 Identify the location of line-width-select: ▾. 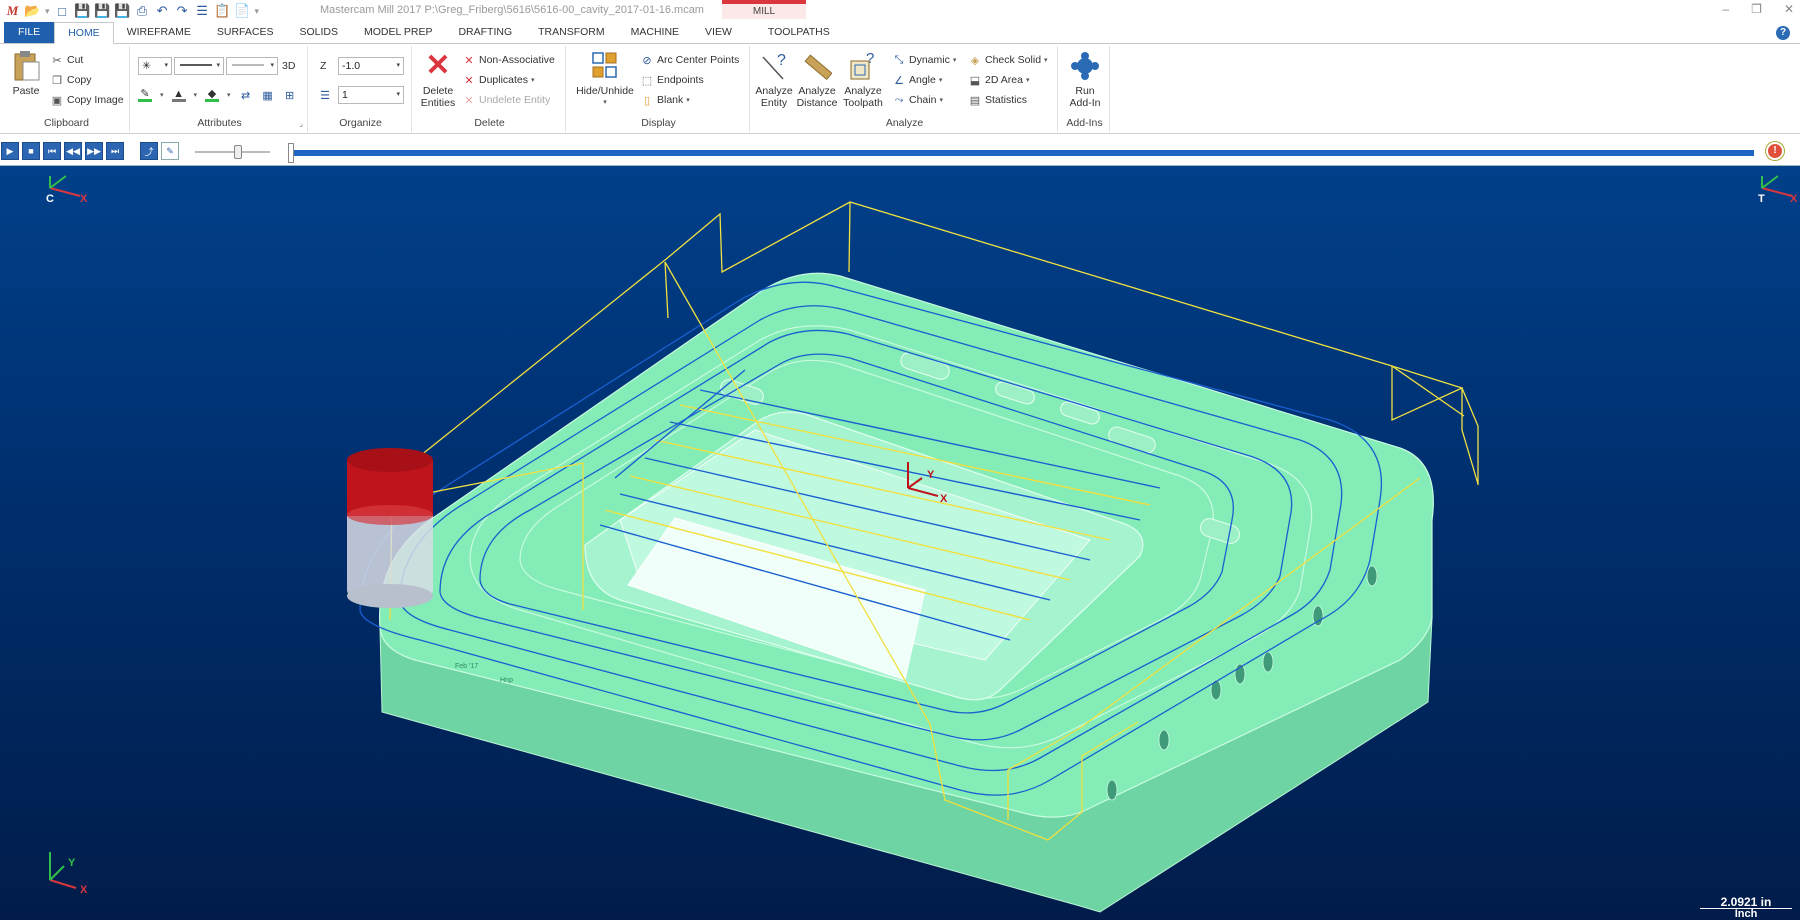
(252, 66).